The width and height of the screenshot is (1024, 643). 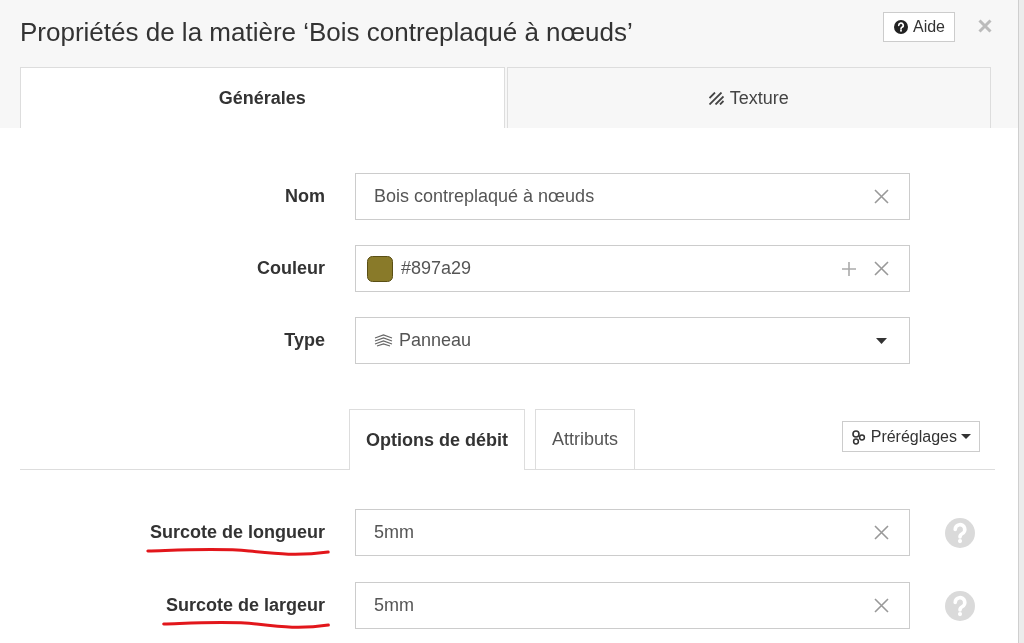 What do you see at coordinates (585, 439) in the screenshot?
I see `tab: Attributs` at bounding box center [585, 439].